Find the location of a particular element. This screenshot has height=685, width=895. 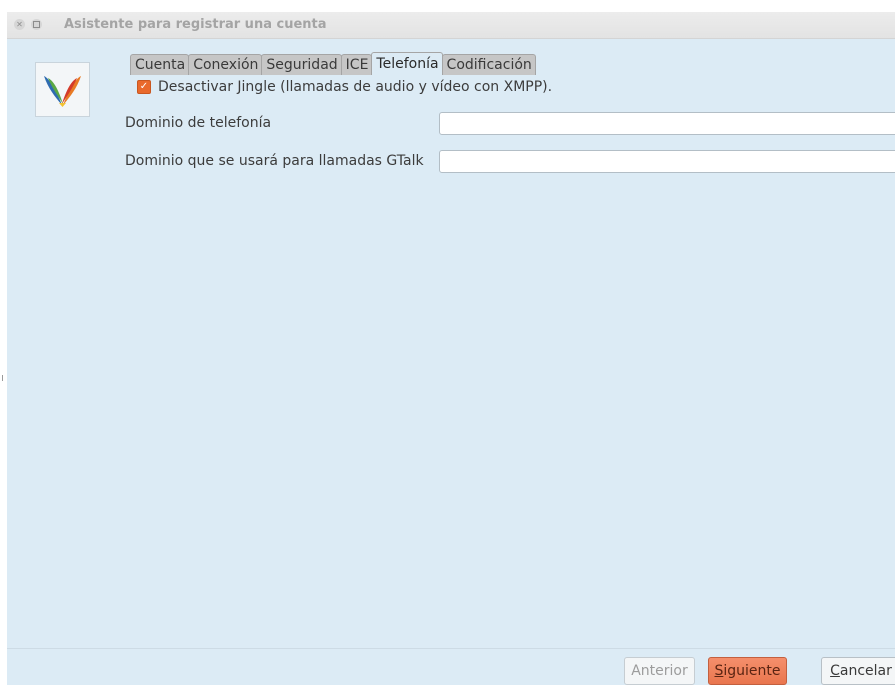

cancel-label: ancelar is located at coordinates (865, 671).